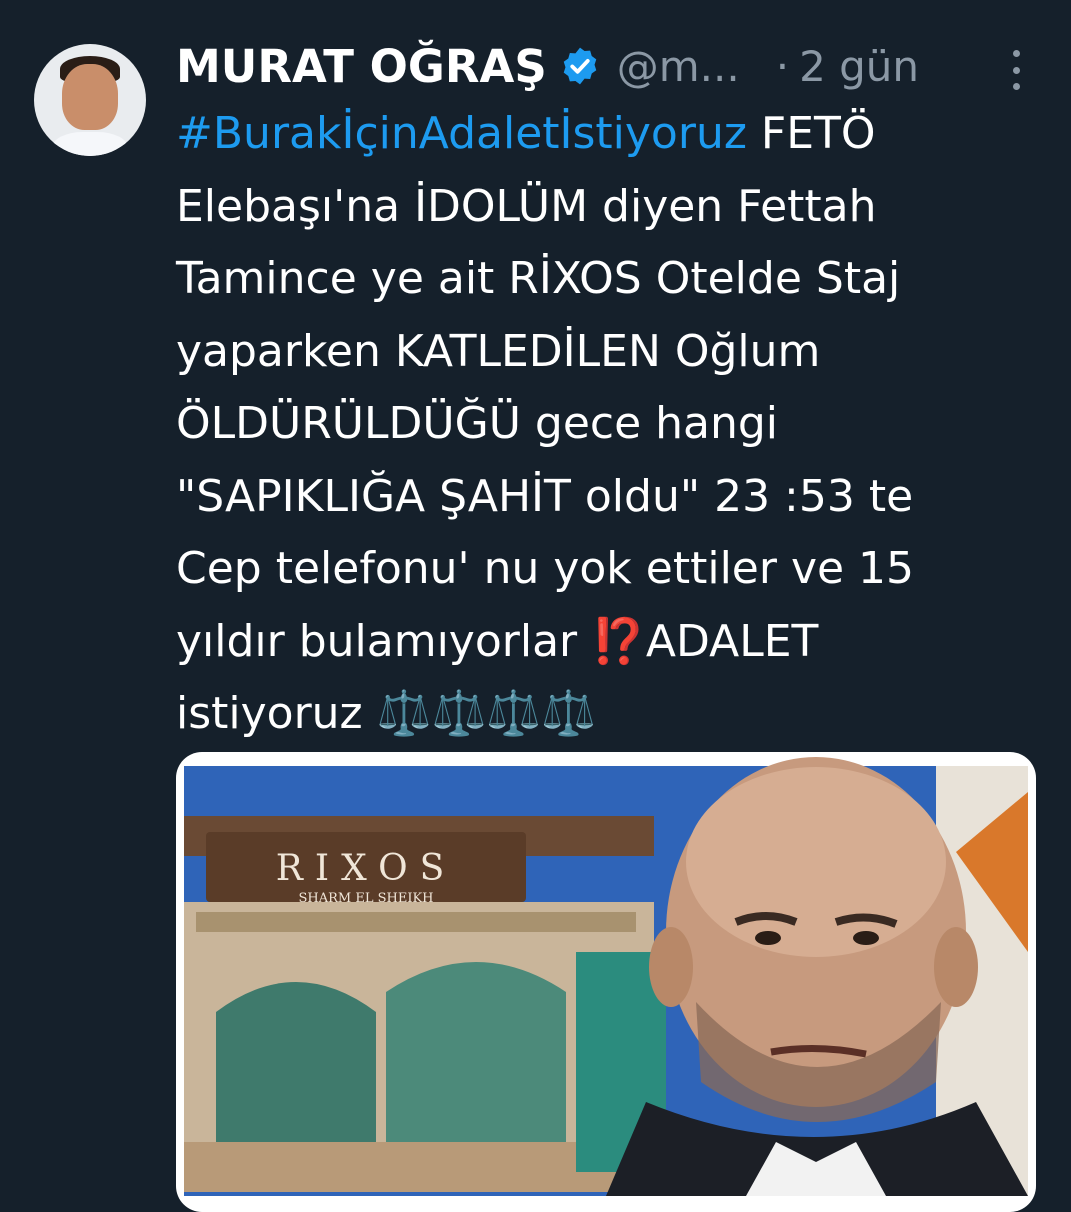  I want to click on tweet-timestamp: 2 gün, so click(859, 66).